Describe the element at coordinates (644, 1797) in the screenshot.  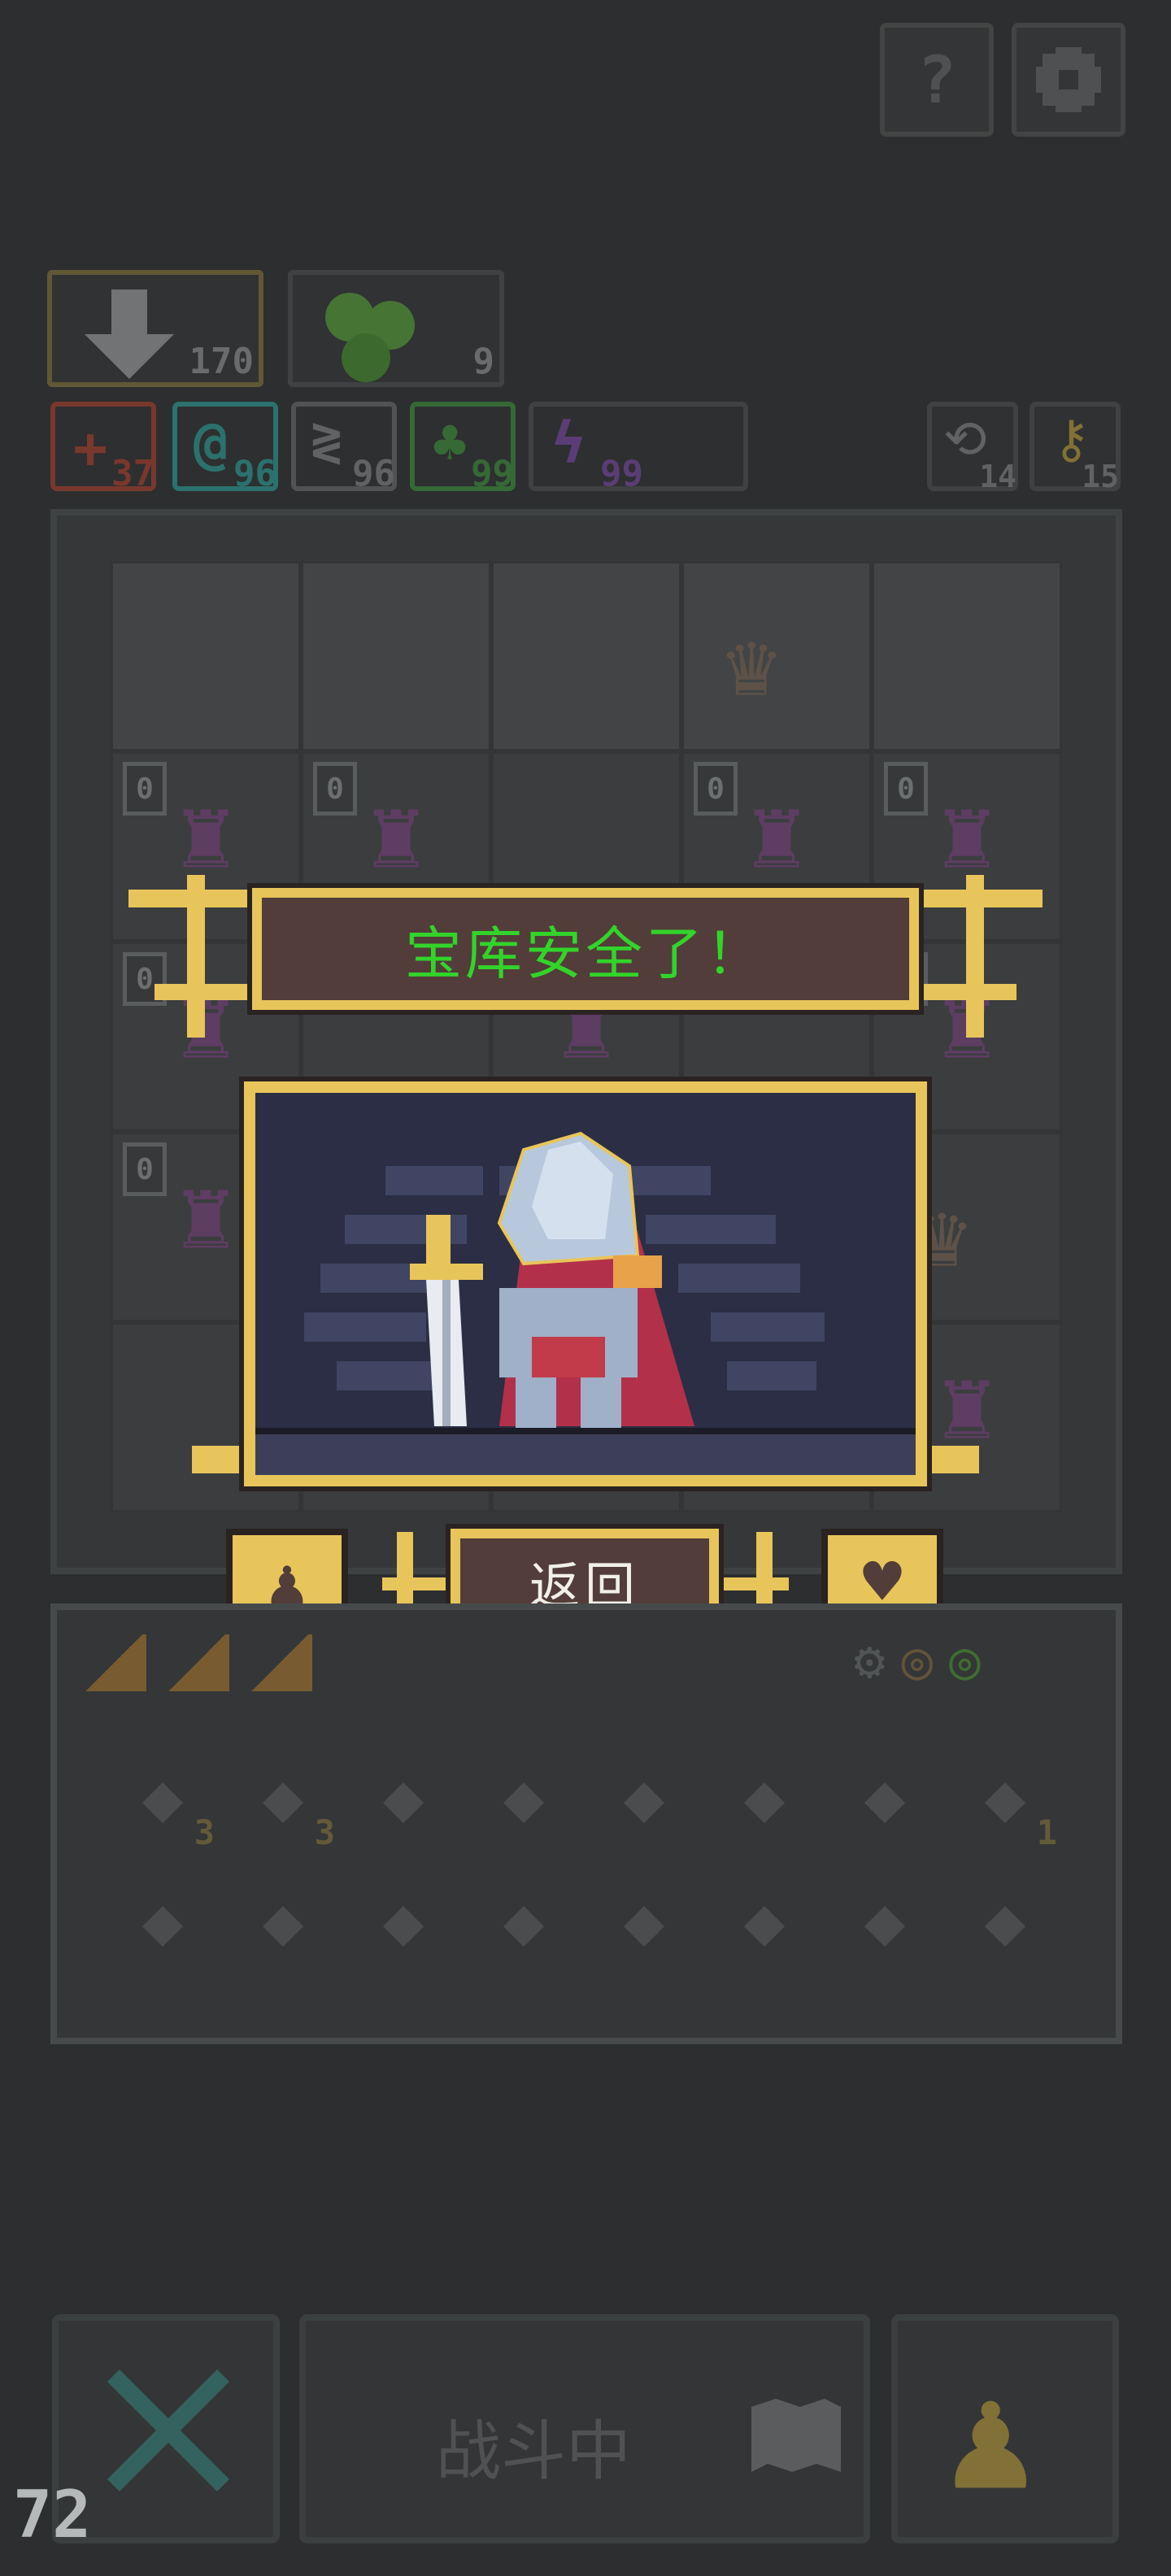
I see `chalice-icon: ◆` at that location.